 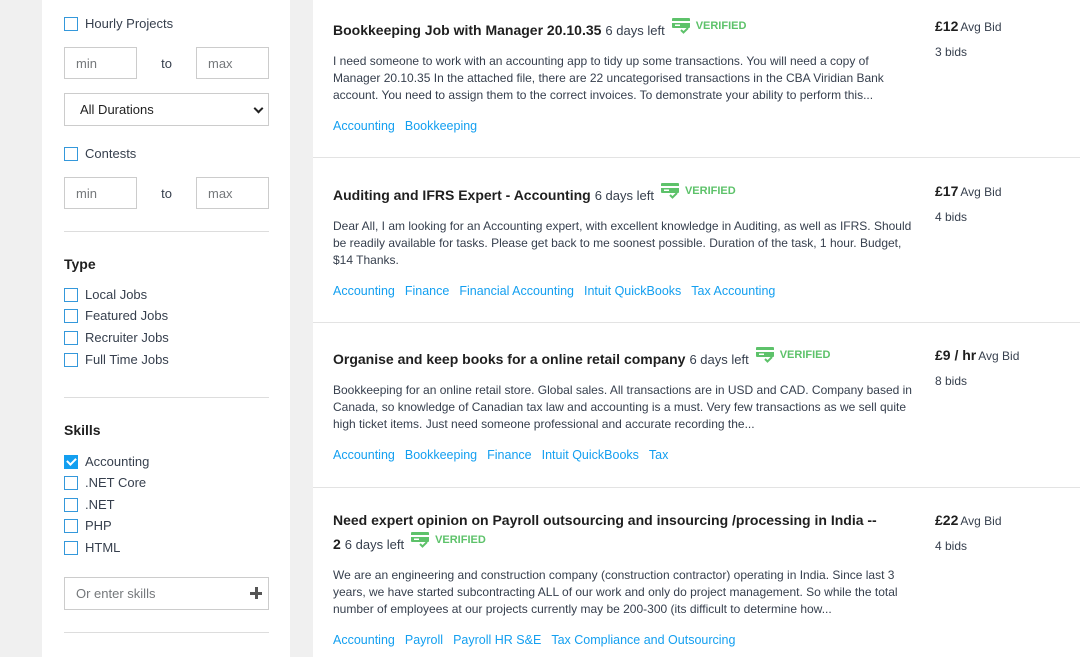 What do you see at coordinates (116, 359) in the screenshot?
I see `type-full-time-jobs: Full Time Jobs` at bounding box center [116, 359].